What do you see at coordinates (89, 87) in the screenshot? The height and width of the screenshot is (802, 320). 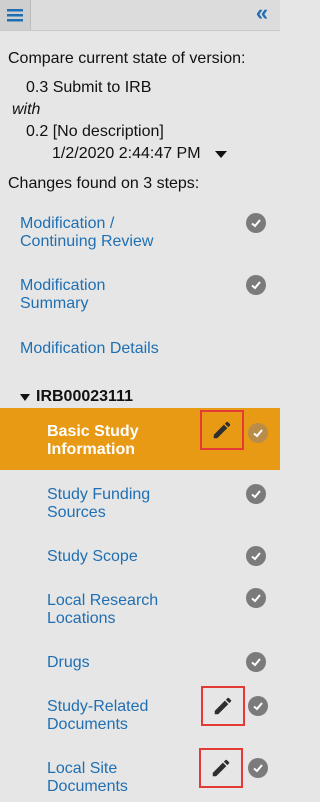 I see `current-version: 0.3 Submit to IRB` at bounding box center [89, 87].